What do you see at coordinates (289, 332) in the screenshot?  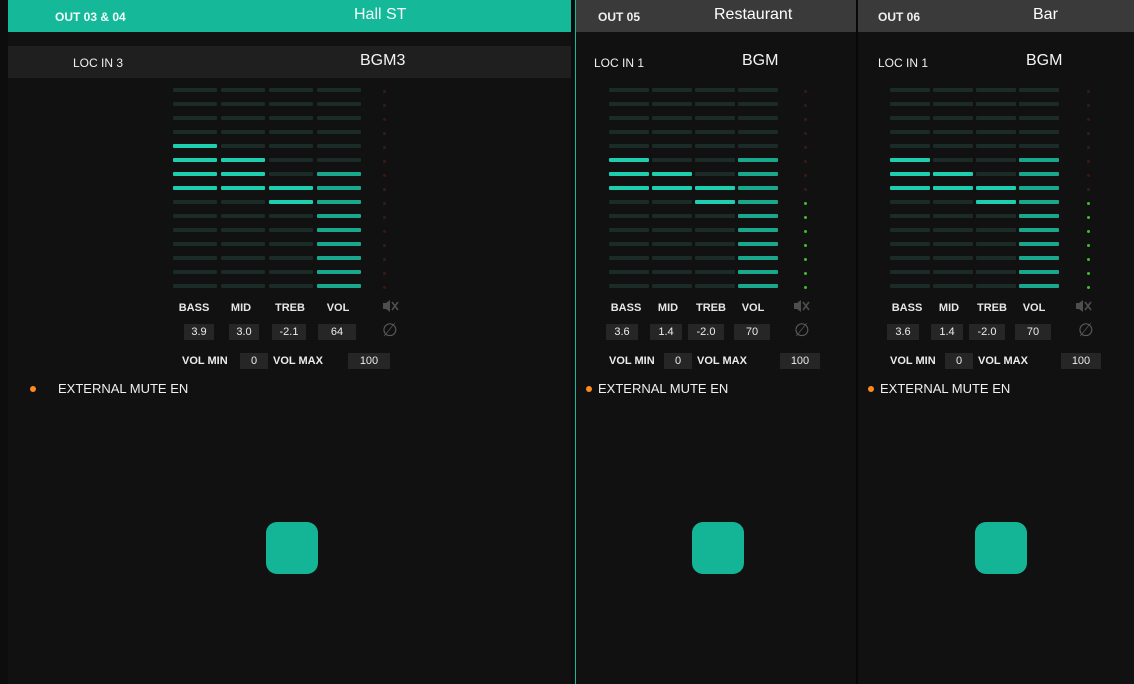 I see `treb-value: -2.1` at bounding box center [289, 332].